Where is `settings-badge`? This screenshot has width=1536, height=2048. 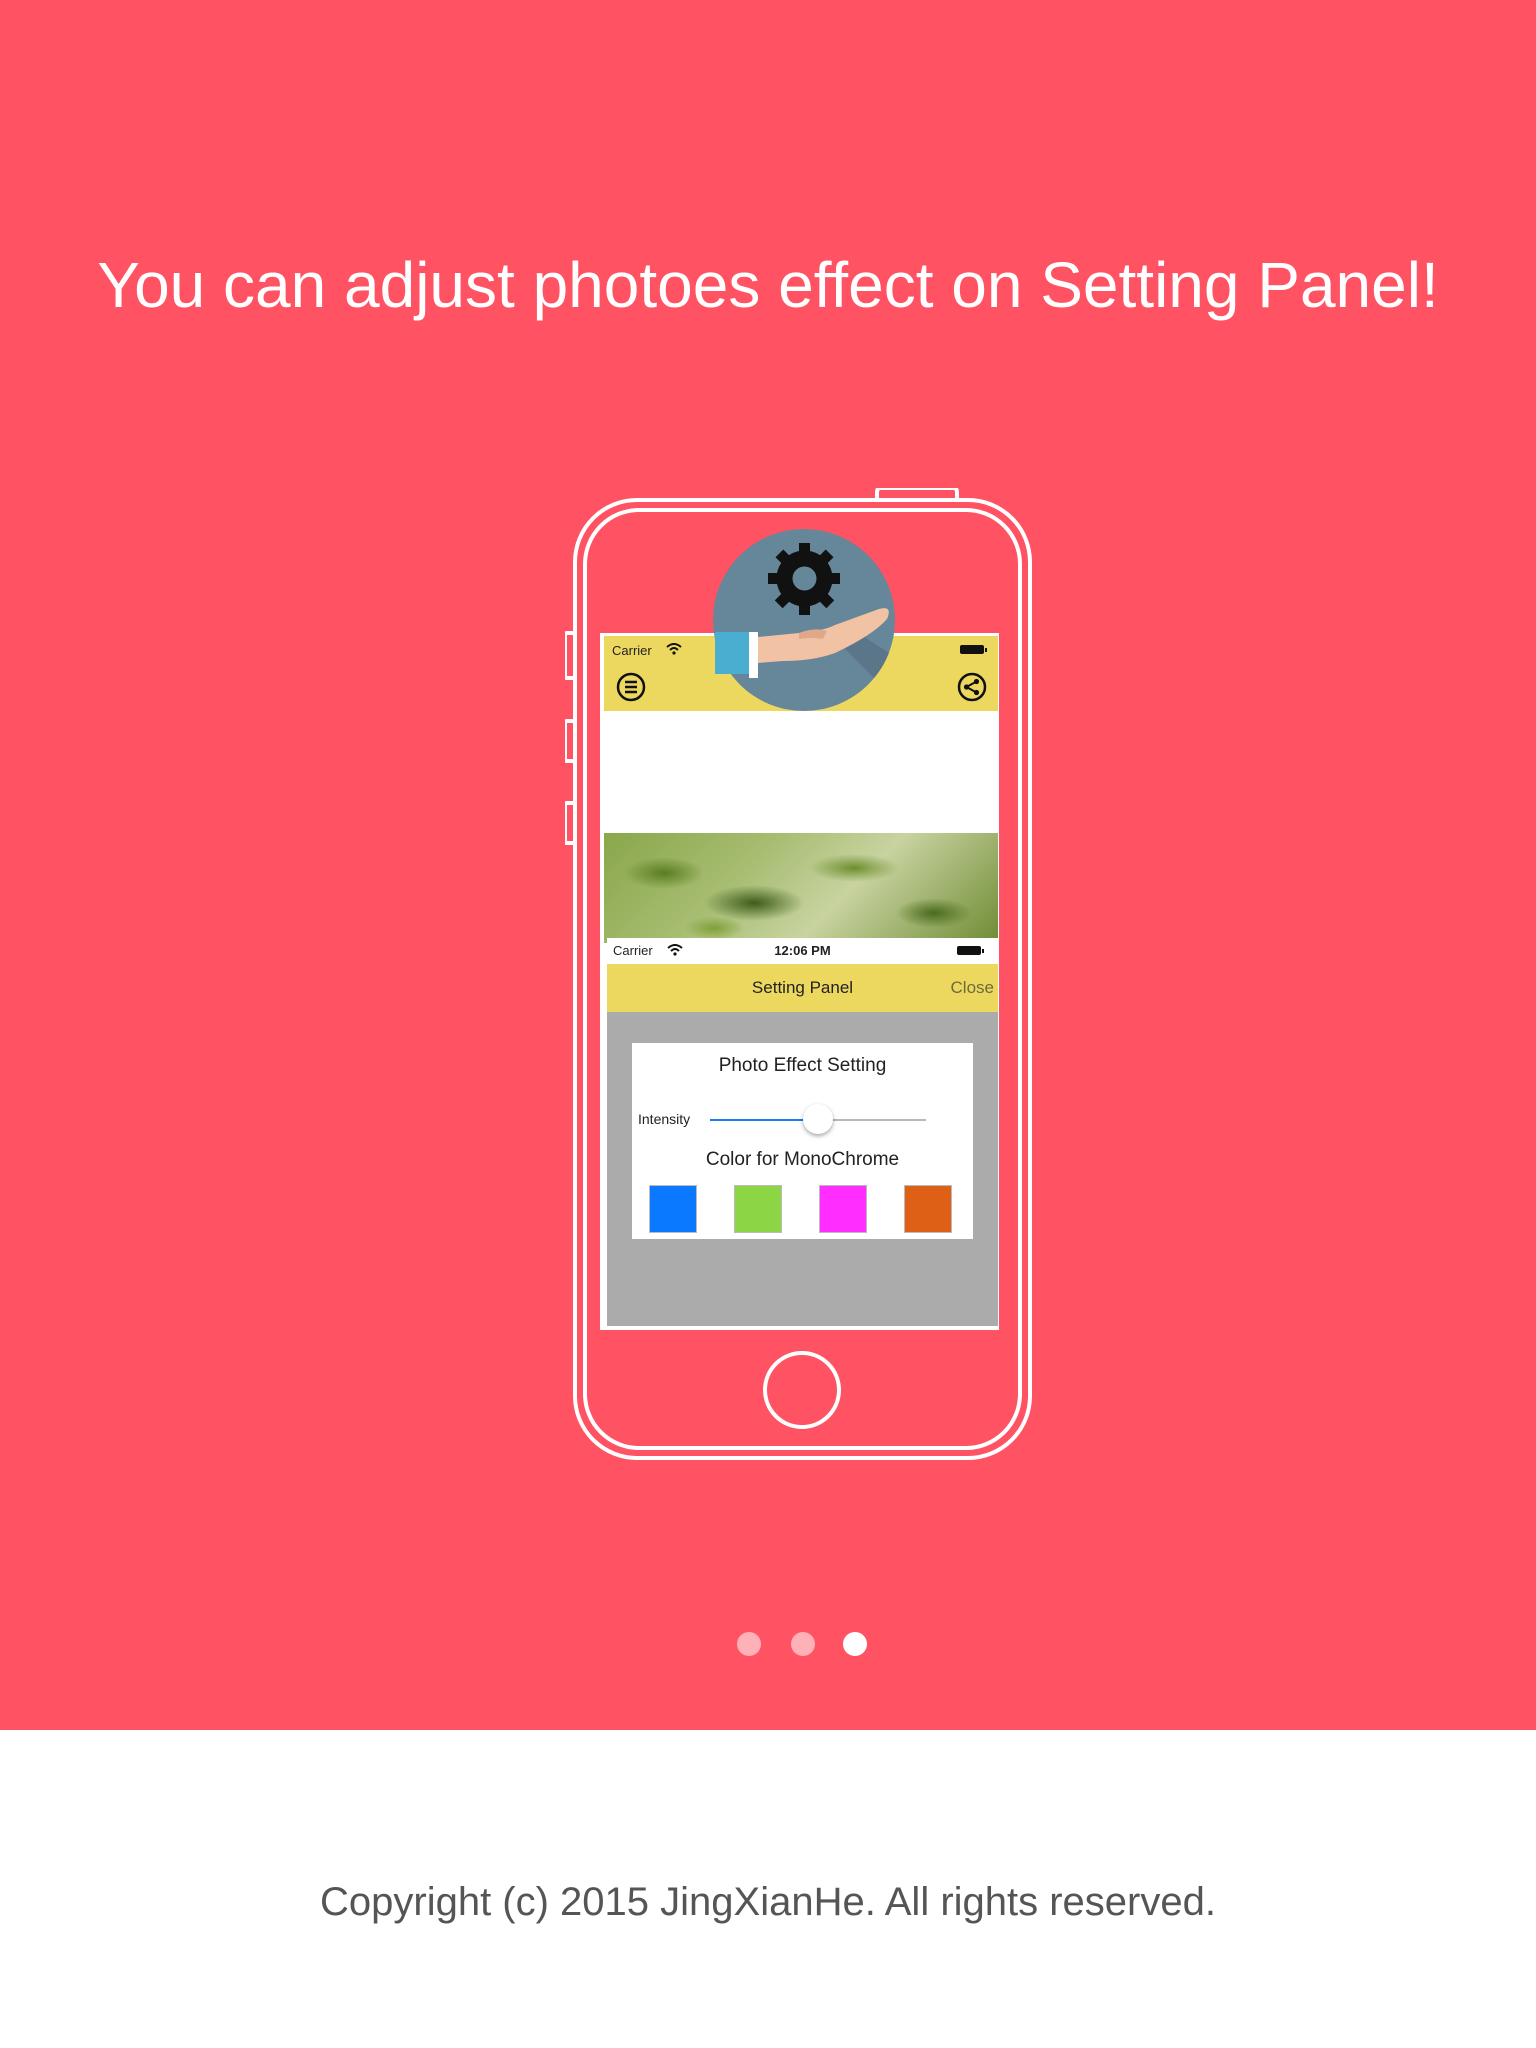
settings-badge is located at coordinates (804, 620).